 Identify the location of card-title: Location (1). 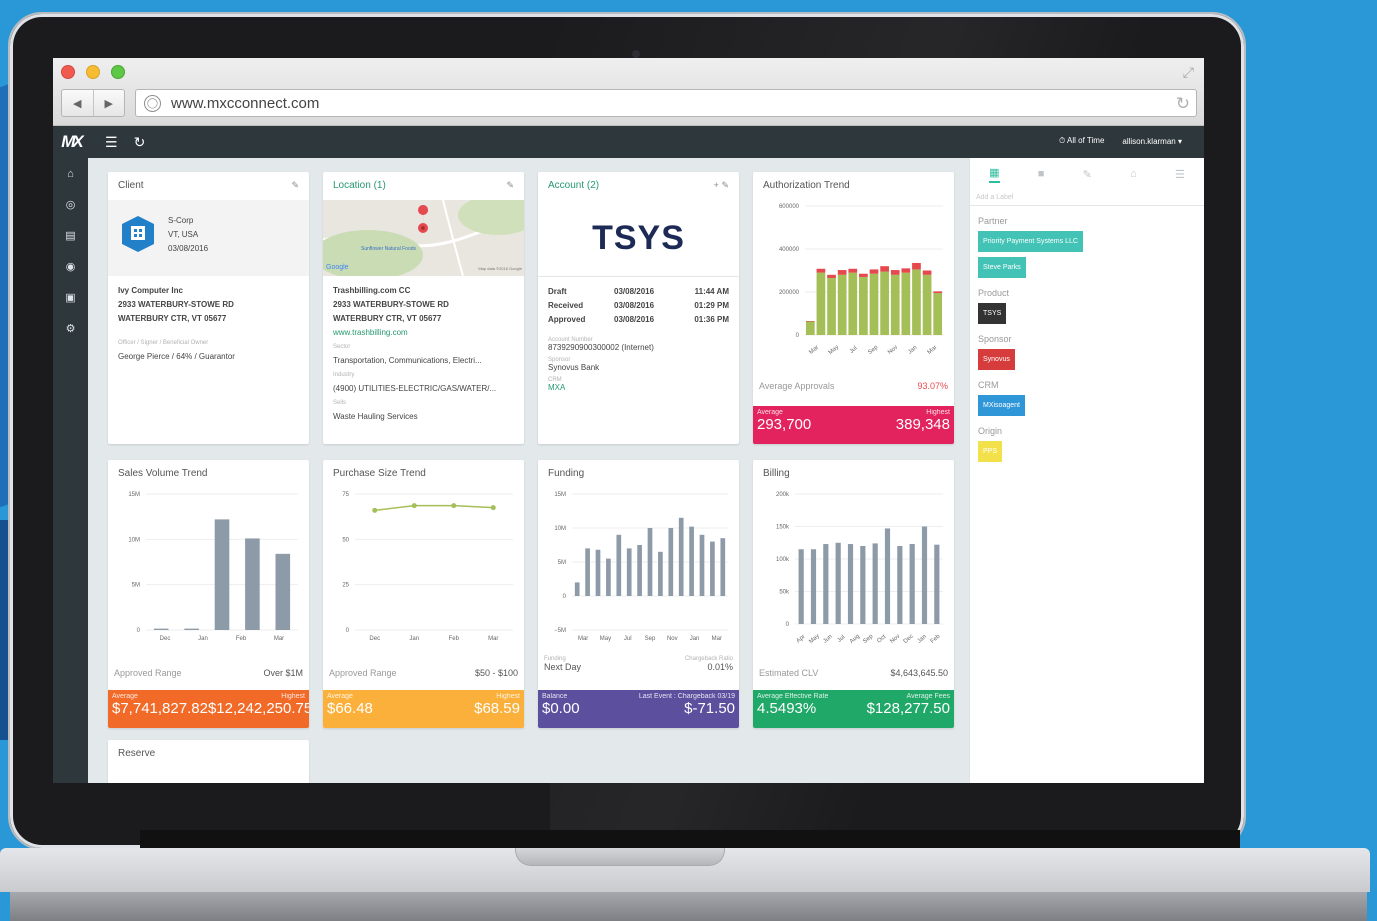
(359, 186).